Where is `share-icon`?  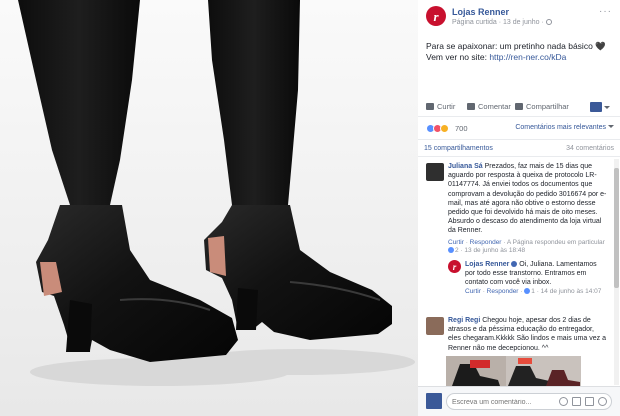
share-icon is located at coordinates (519, 106).